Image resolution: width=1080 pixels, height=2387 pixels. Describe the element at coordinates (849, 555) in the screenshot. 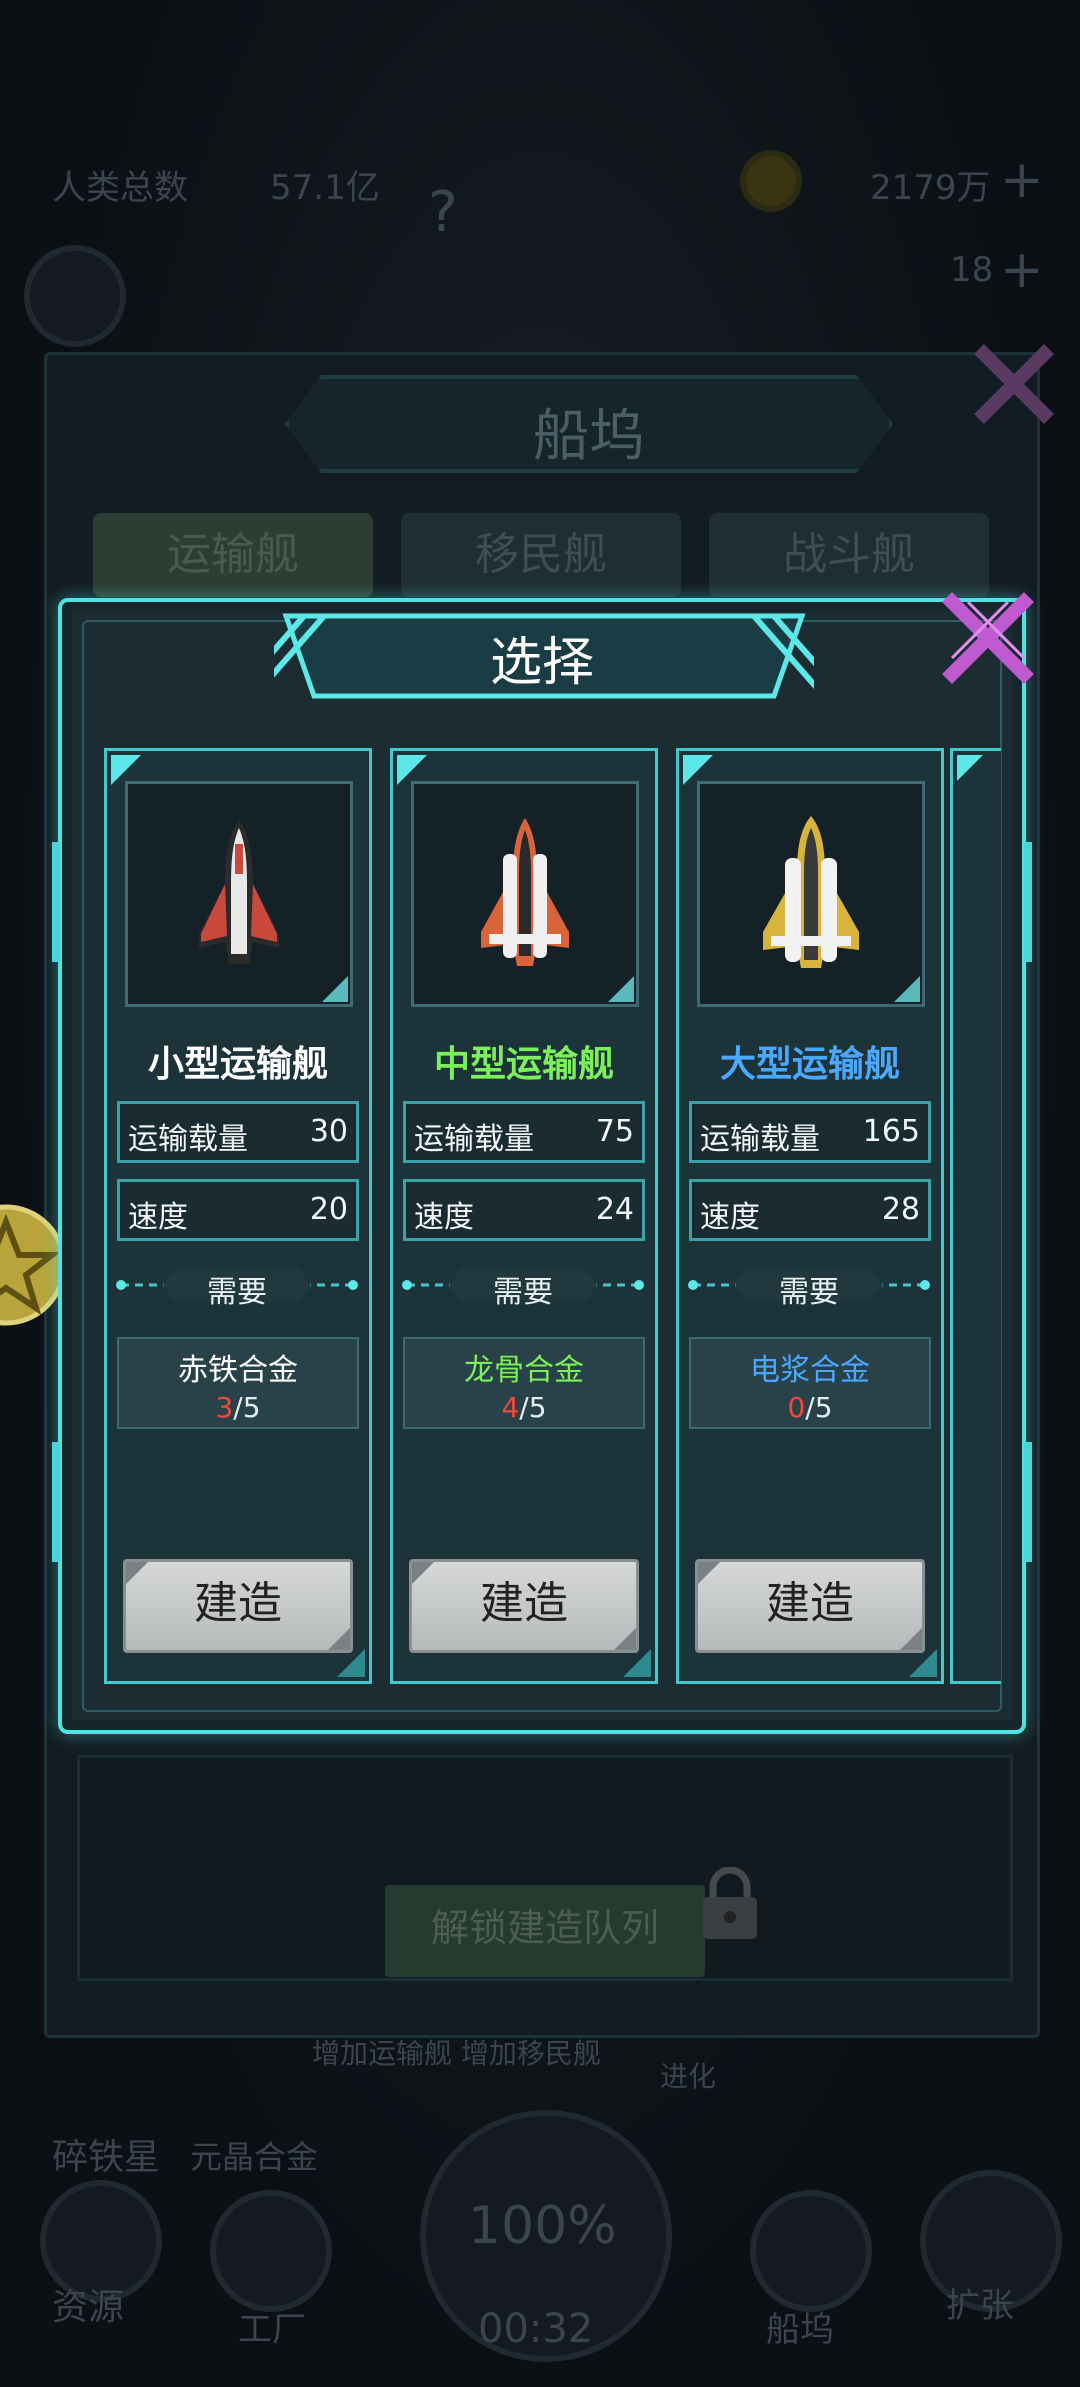

I see `tab-battle: 战斗舰` at that location.